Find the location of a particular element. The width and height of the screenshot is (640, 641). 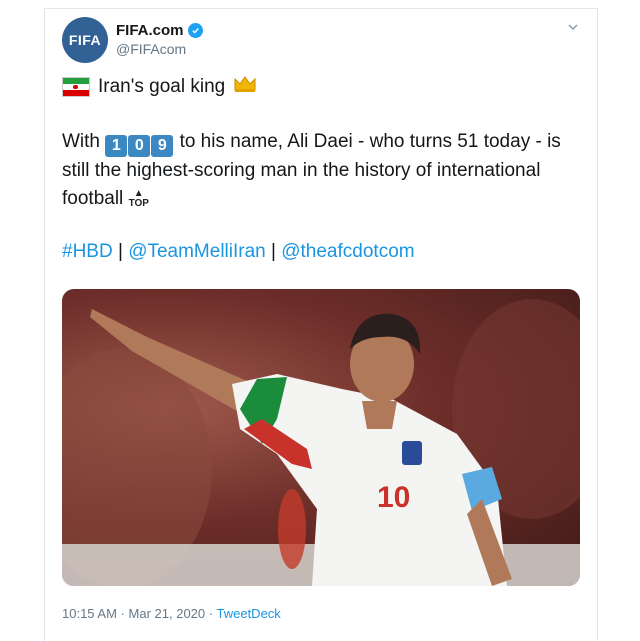

tweet-timestamp: 10:15 AM · Mar 21, 2020 · TweetDeck is located at coordinates (171, 613).